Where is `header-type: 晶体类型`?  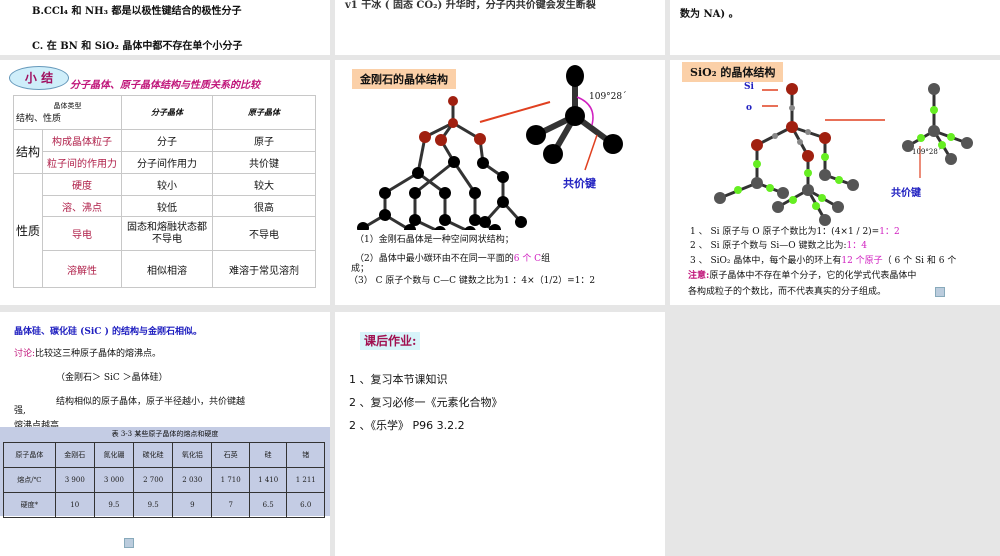 header-type: 晶体类型 is located at coordinates (67, 106).